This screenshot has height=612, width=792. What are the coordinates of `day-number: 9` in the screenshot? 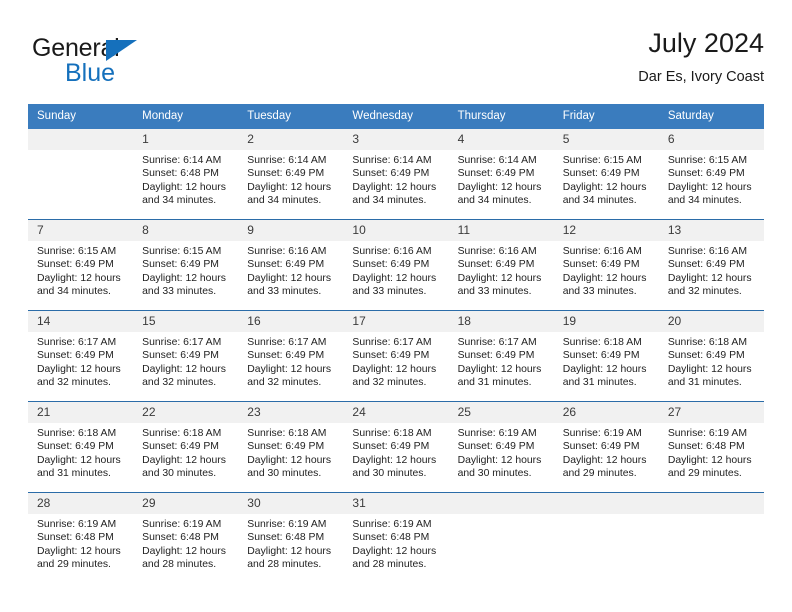 It's located at (291, 230).